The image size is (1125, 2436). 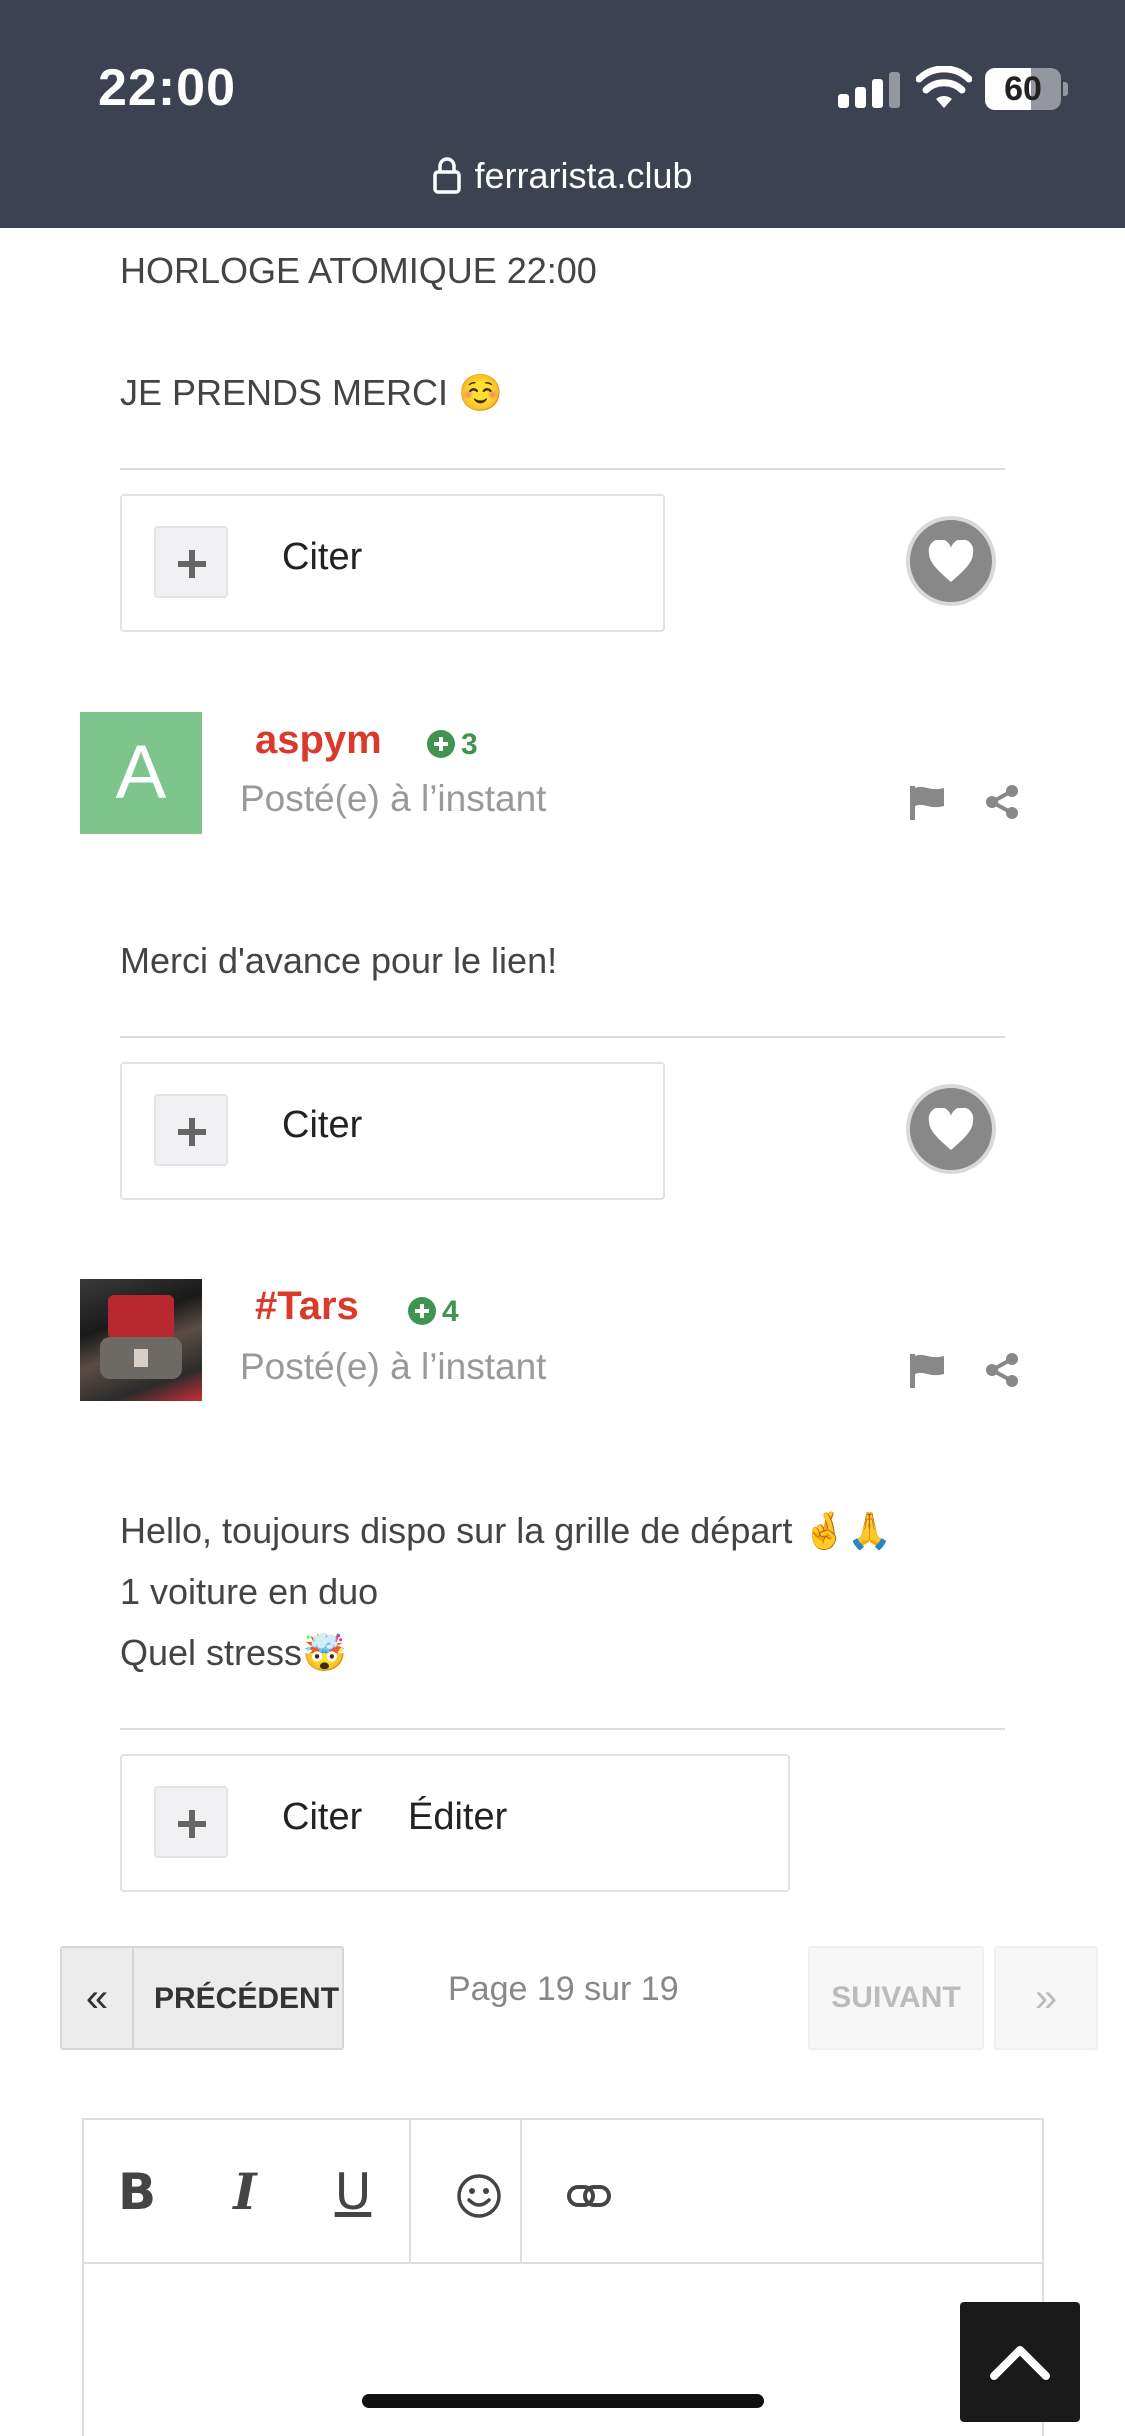 What do you see at coordinates (233, 1652) in the screenshot?
I see `post-line: Quel stress🤯` at bounding box center [233, 1652].